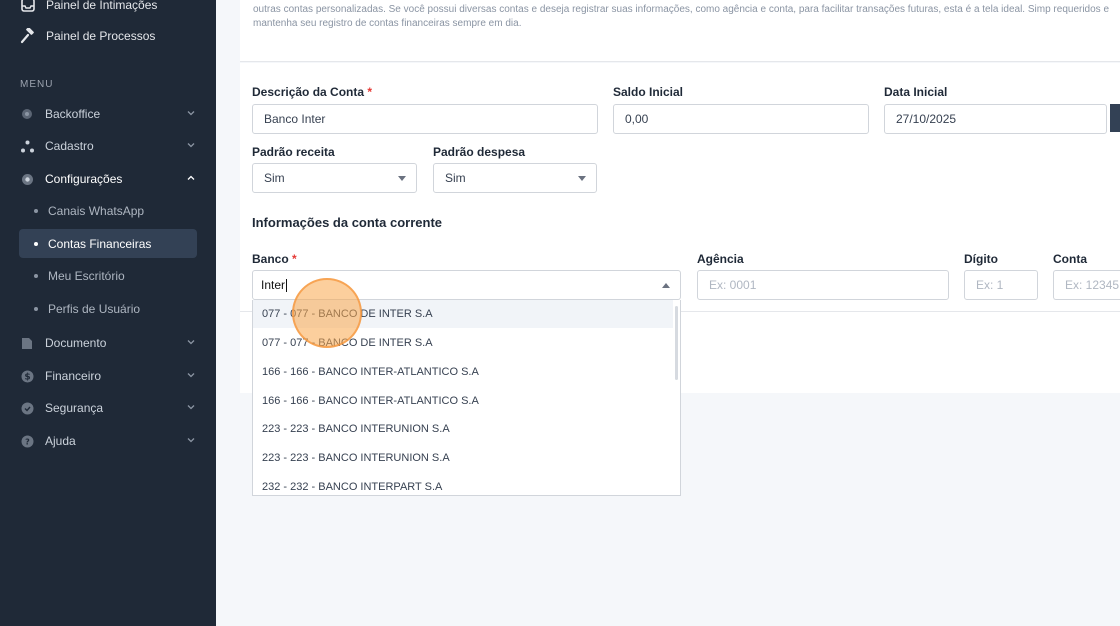  What do you see at coordinates (110, 114) in the screenshot?
I see `sidebar-item-backoffice: Backoffice` at bounding box center [110, 114].